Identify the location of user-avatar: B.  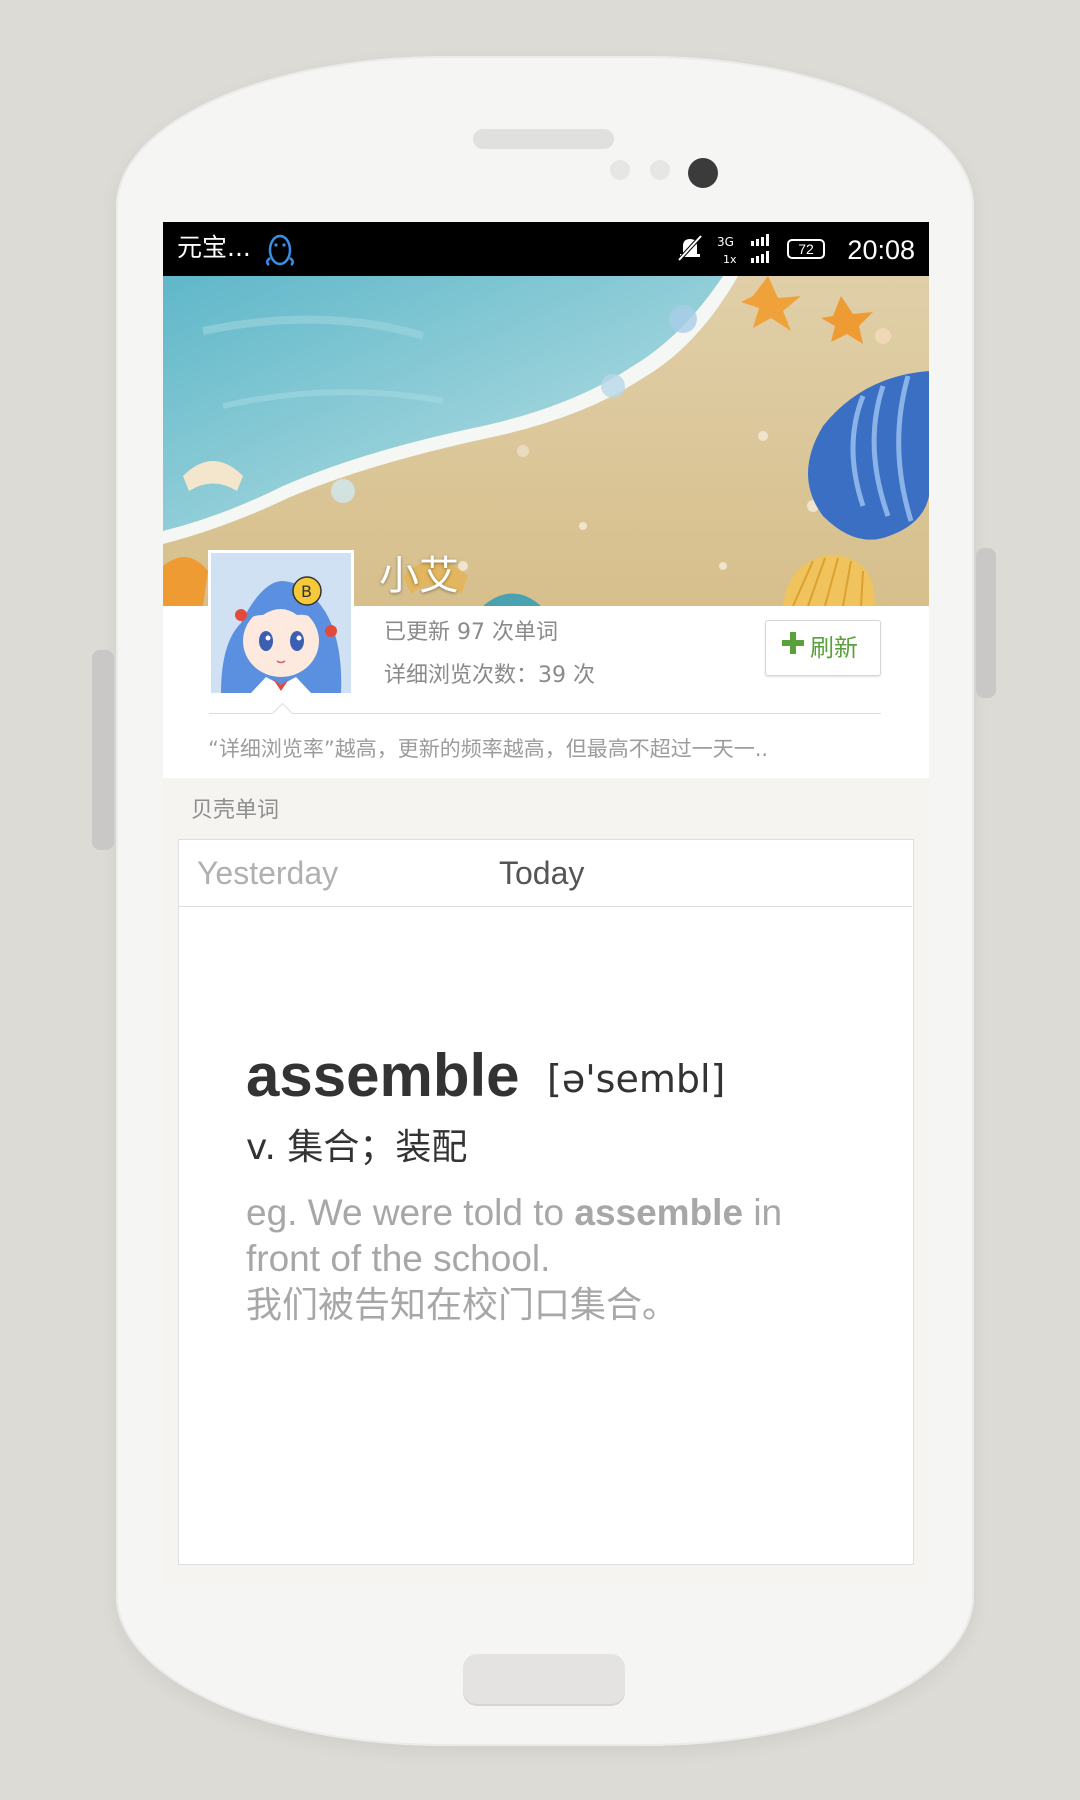
(281, 623).